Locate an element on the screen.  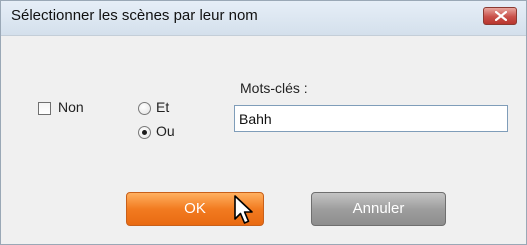
not-checkbox-label: Non is located at coordinates (71, 107).